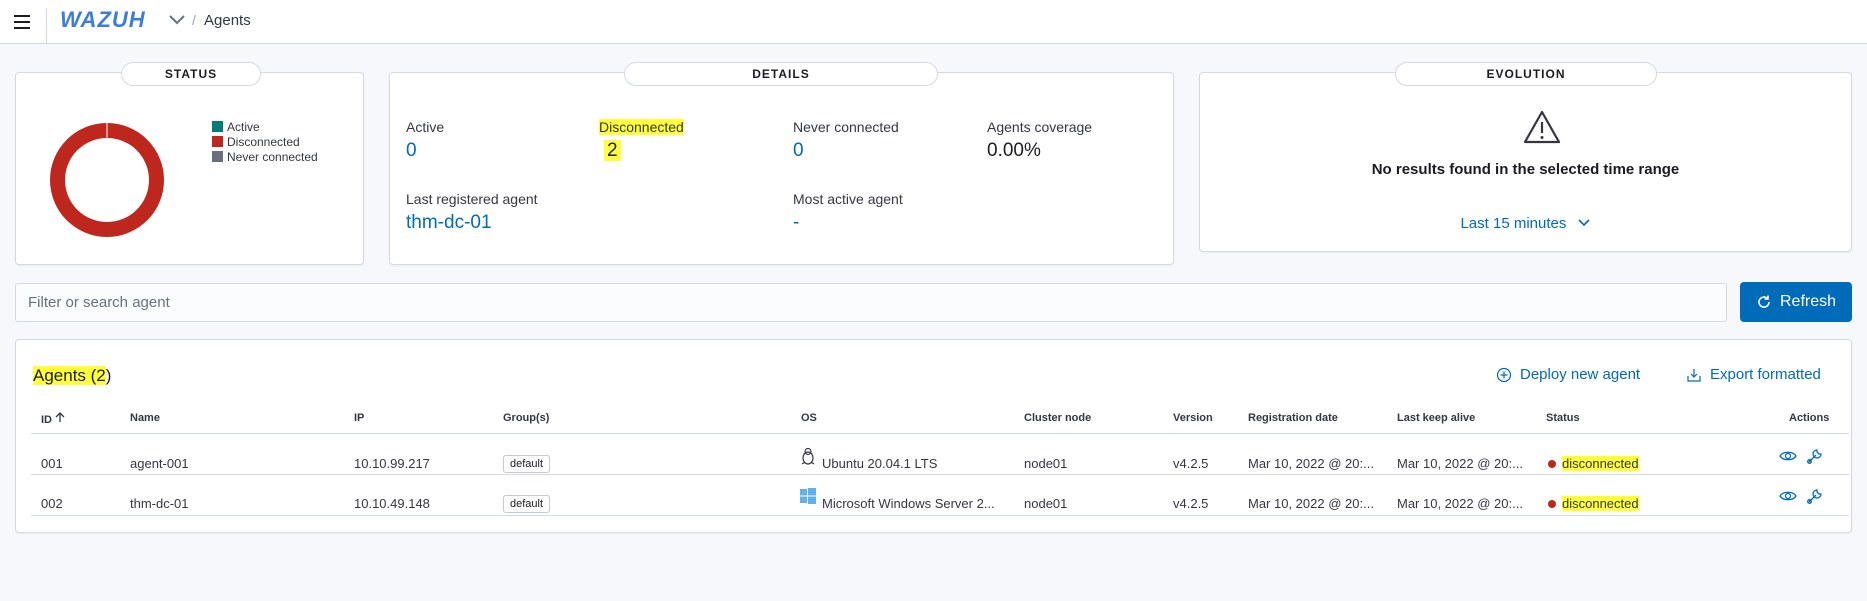 This screenshot has height=601, width=1867. Describe the element at coordinates (1796, 302) in the screenshot. I see `refresh-button: Refresh` at that location.